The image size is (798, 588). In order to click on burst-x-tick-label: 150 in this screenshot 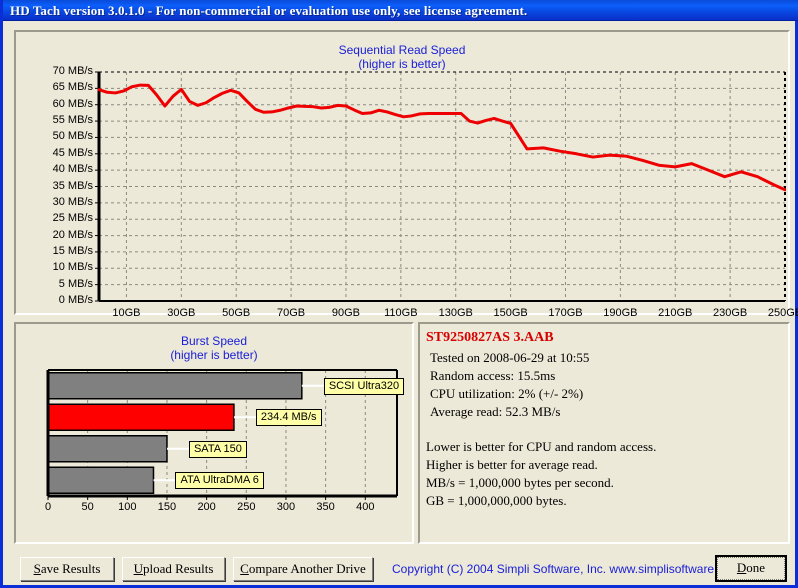, I will do `click(167, 507)`.